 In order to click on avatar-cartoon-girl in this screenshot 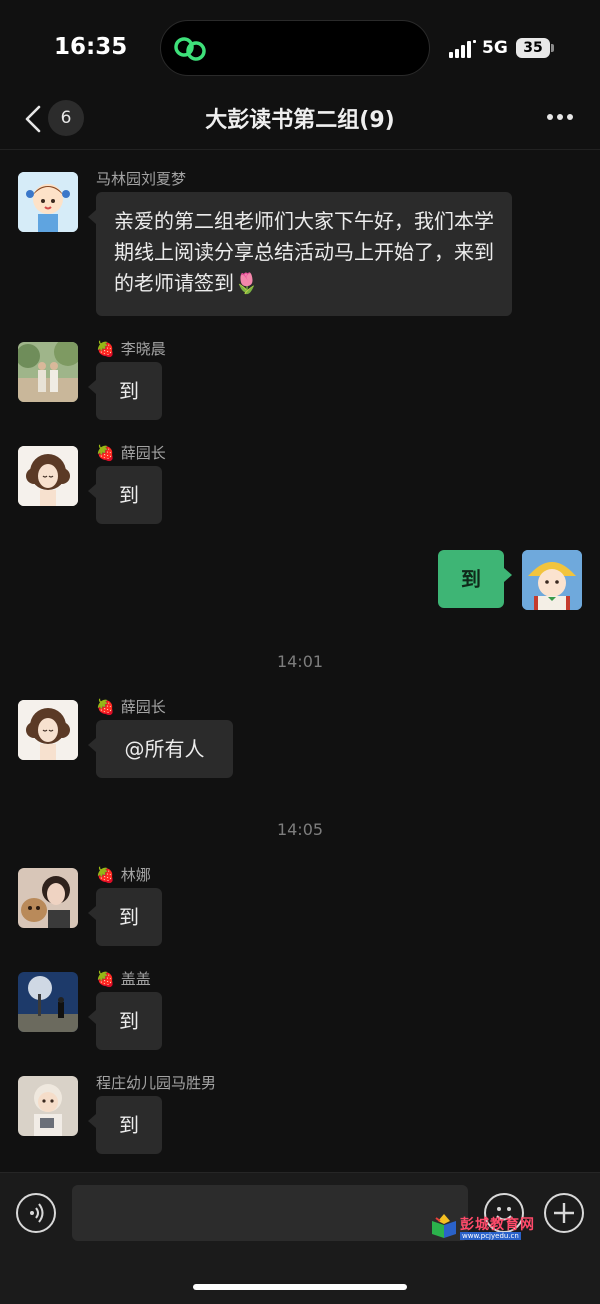, I will do `click(48, 202)`.